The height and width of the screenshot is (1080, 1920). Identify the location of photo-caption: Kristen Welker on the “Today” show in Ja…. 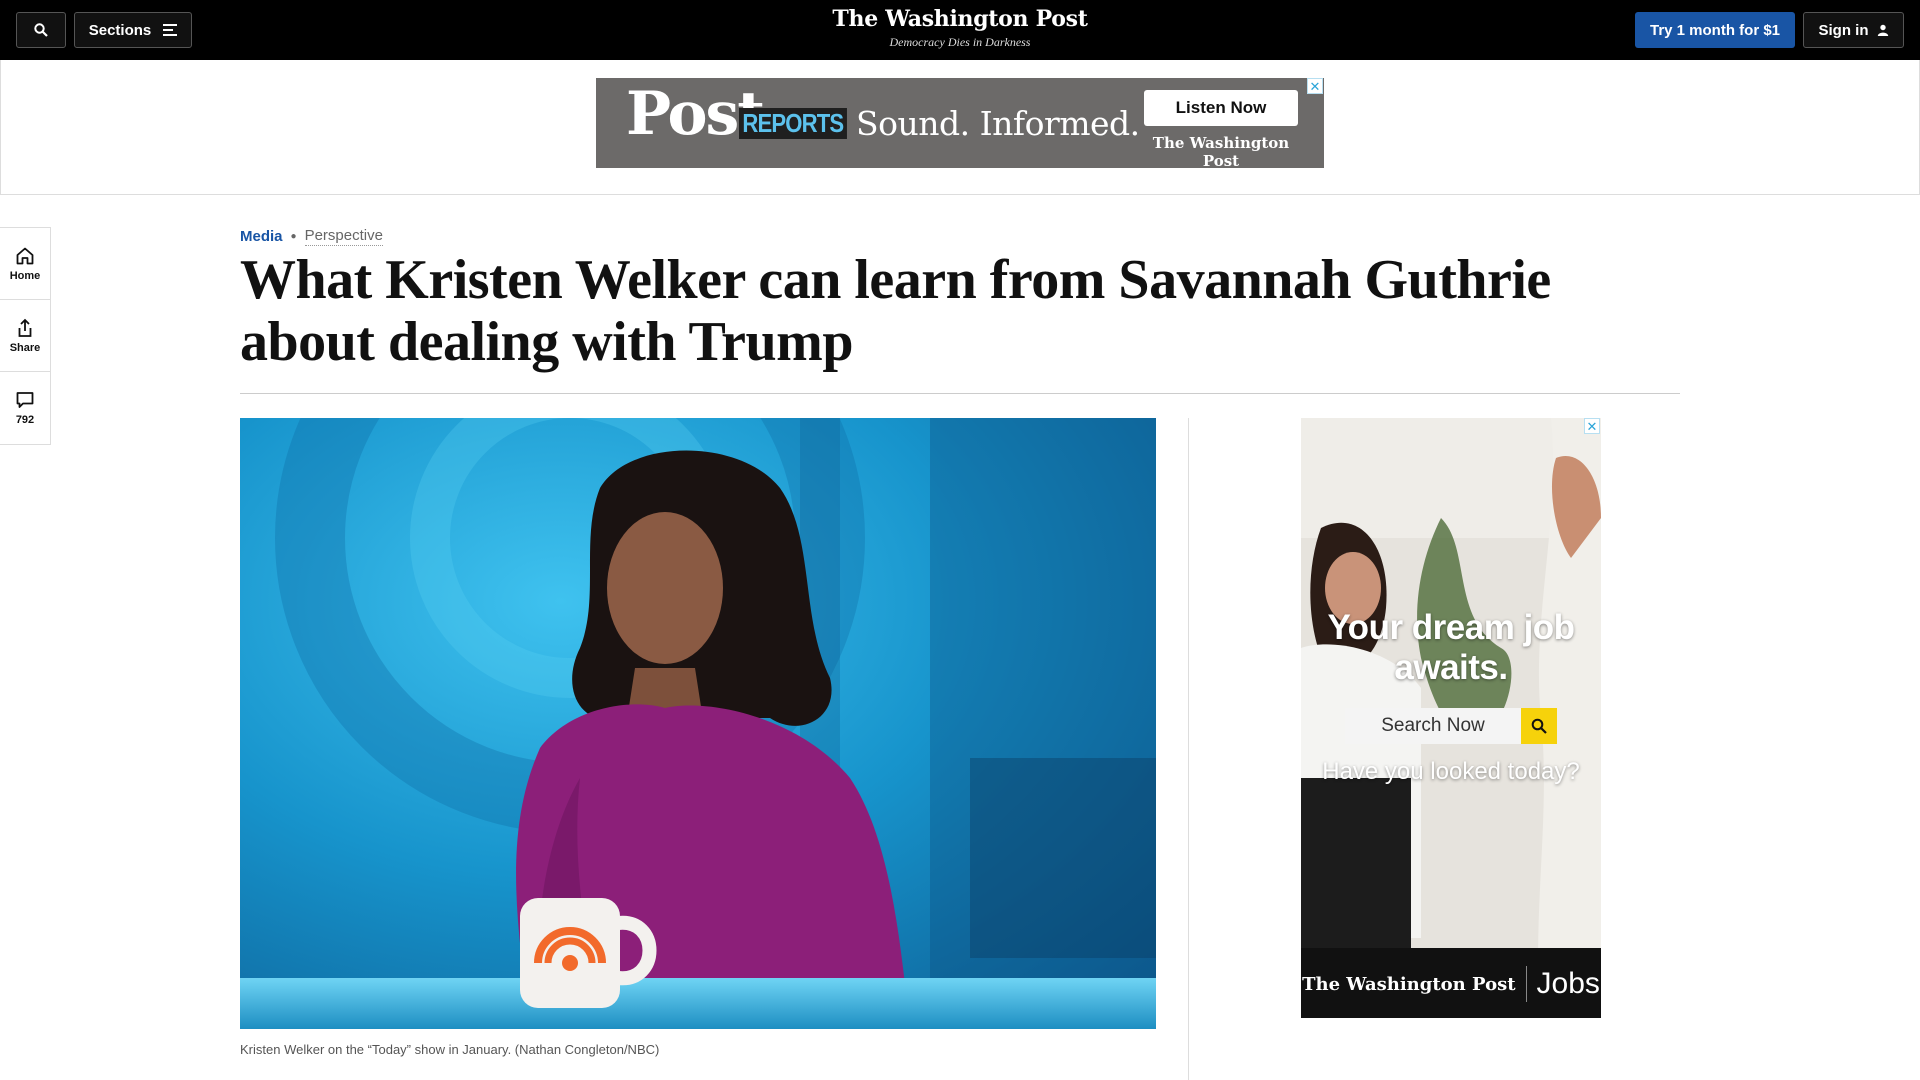
(450, 1049).